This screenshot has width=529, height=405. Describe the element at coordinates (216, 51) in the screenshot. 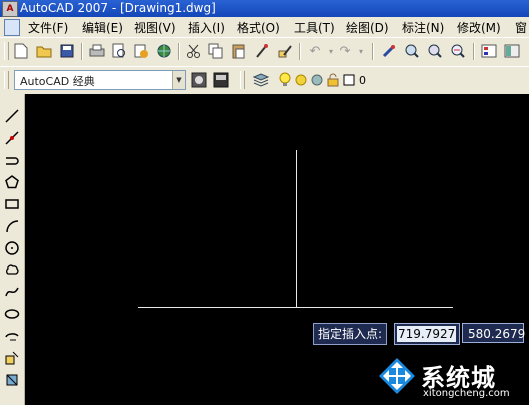

I see `copy-icon` at that location.